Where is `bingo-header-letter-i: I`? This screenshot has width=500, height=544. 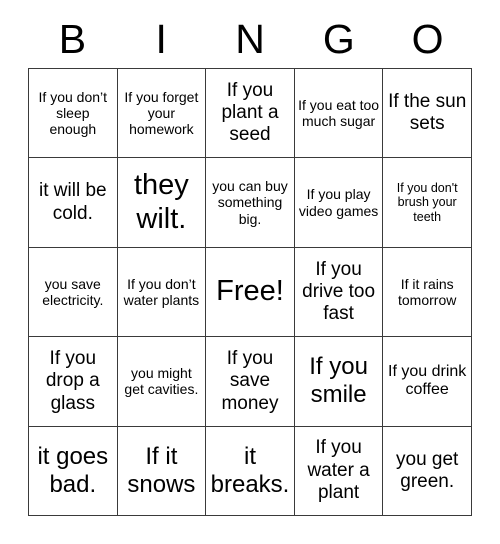 bingo-header-letter-i: I is located at coordinates (161, 38).